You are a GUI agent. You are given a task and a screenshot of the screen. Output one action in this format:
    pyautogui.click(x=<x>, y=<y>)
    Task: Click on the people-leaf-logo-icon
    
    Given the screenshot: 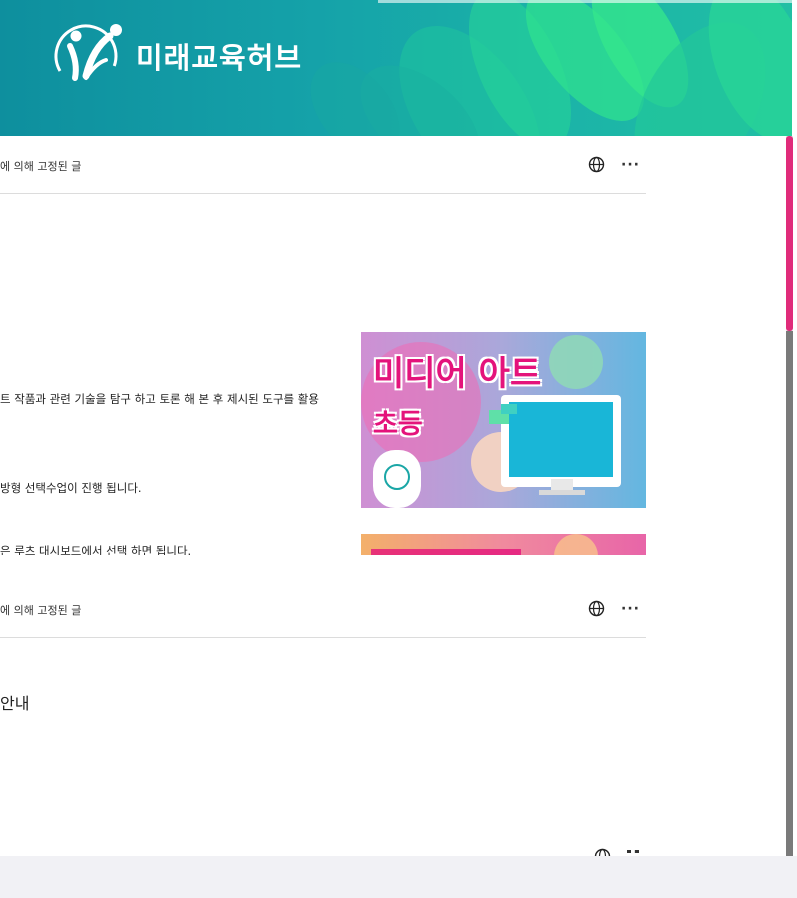 What is the action you would take?
    pyautogui.click(x=88, y=56)
    